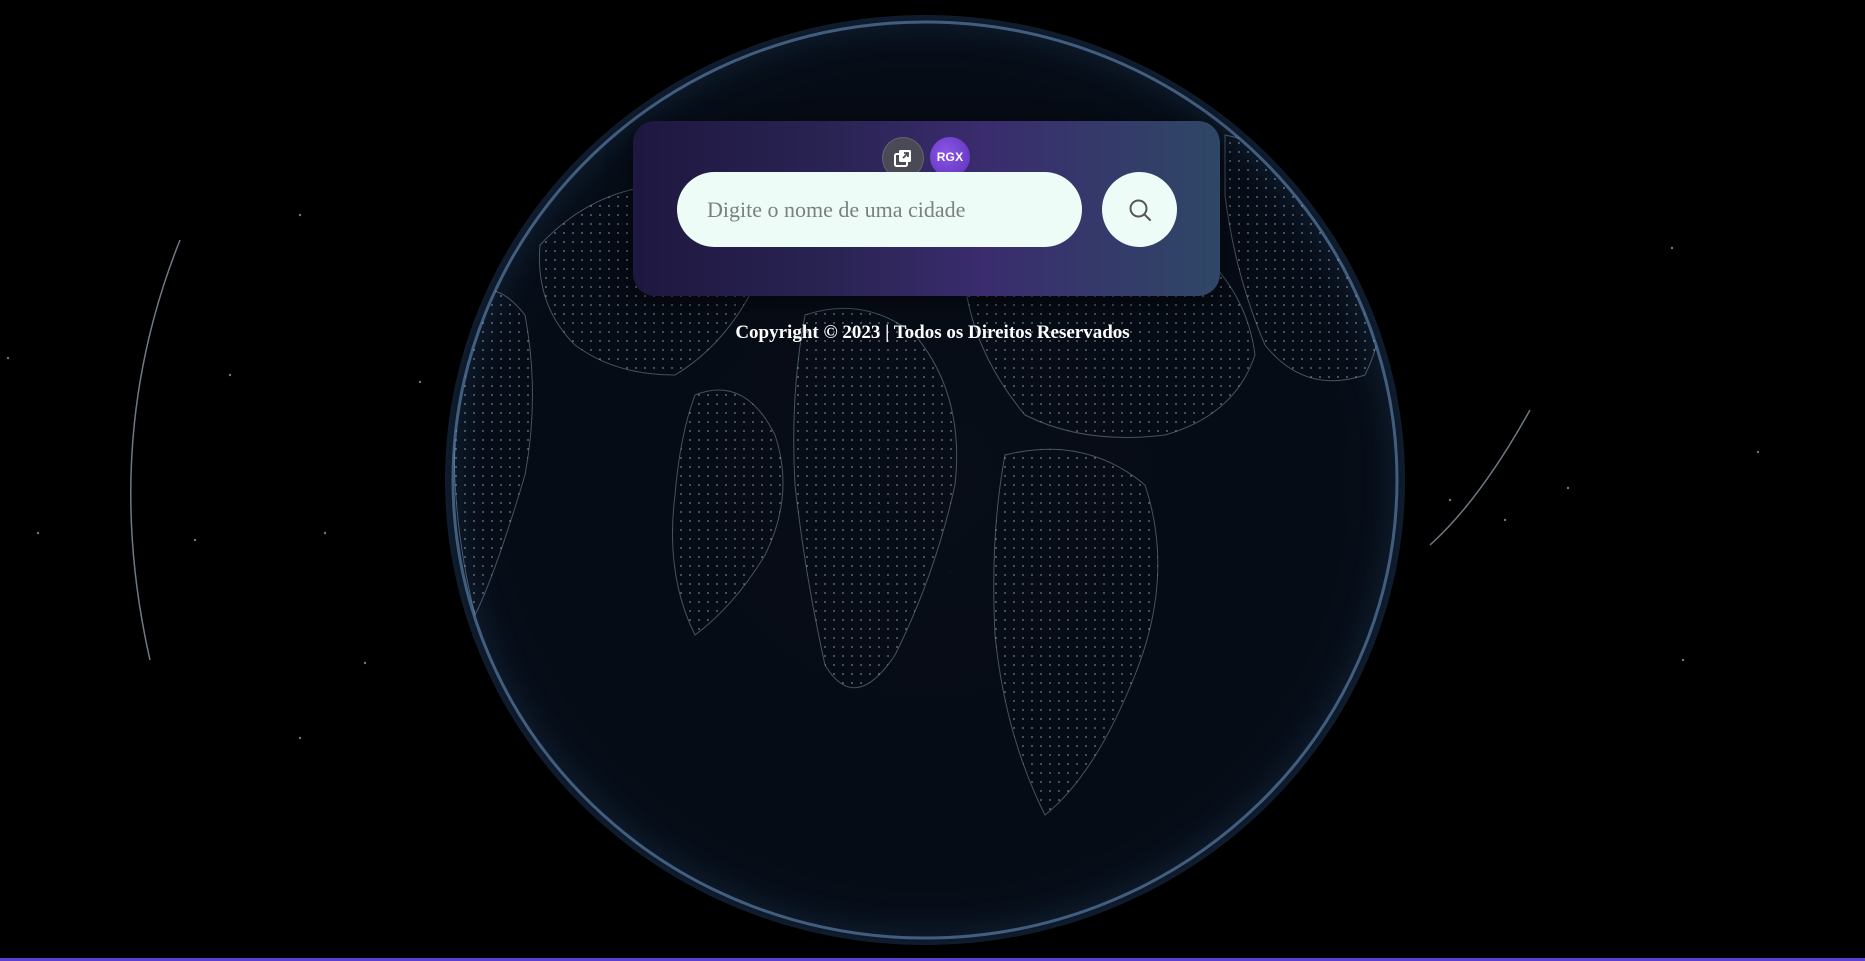 This screenshot has height=961, width=1865. I want to click on rgx-label: RGX, so click(950, 157).